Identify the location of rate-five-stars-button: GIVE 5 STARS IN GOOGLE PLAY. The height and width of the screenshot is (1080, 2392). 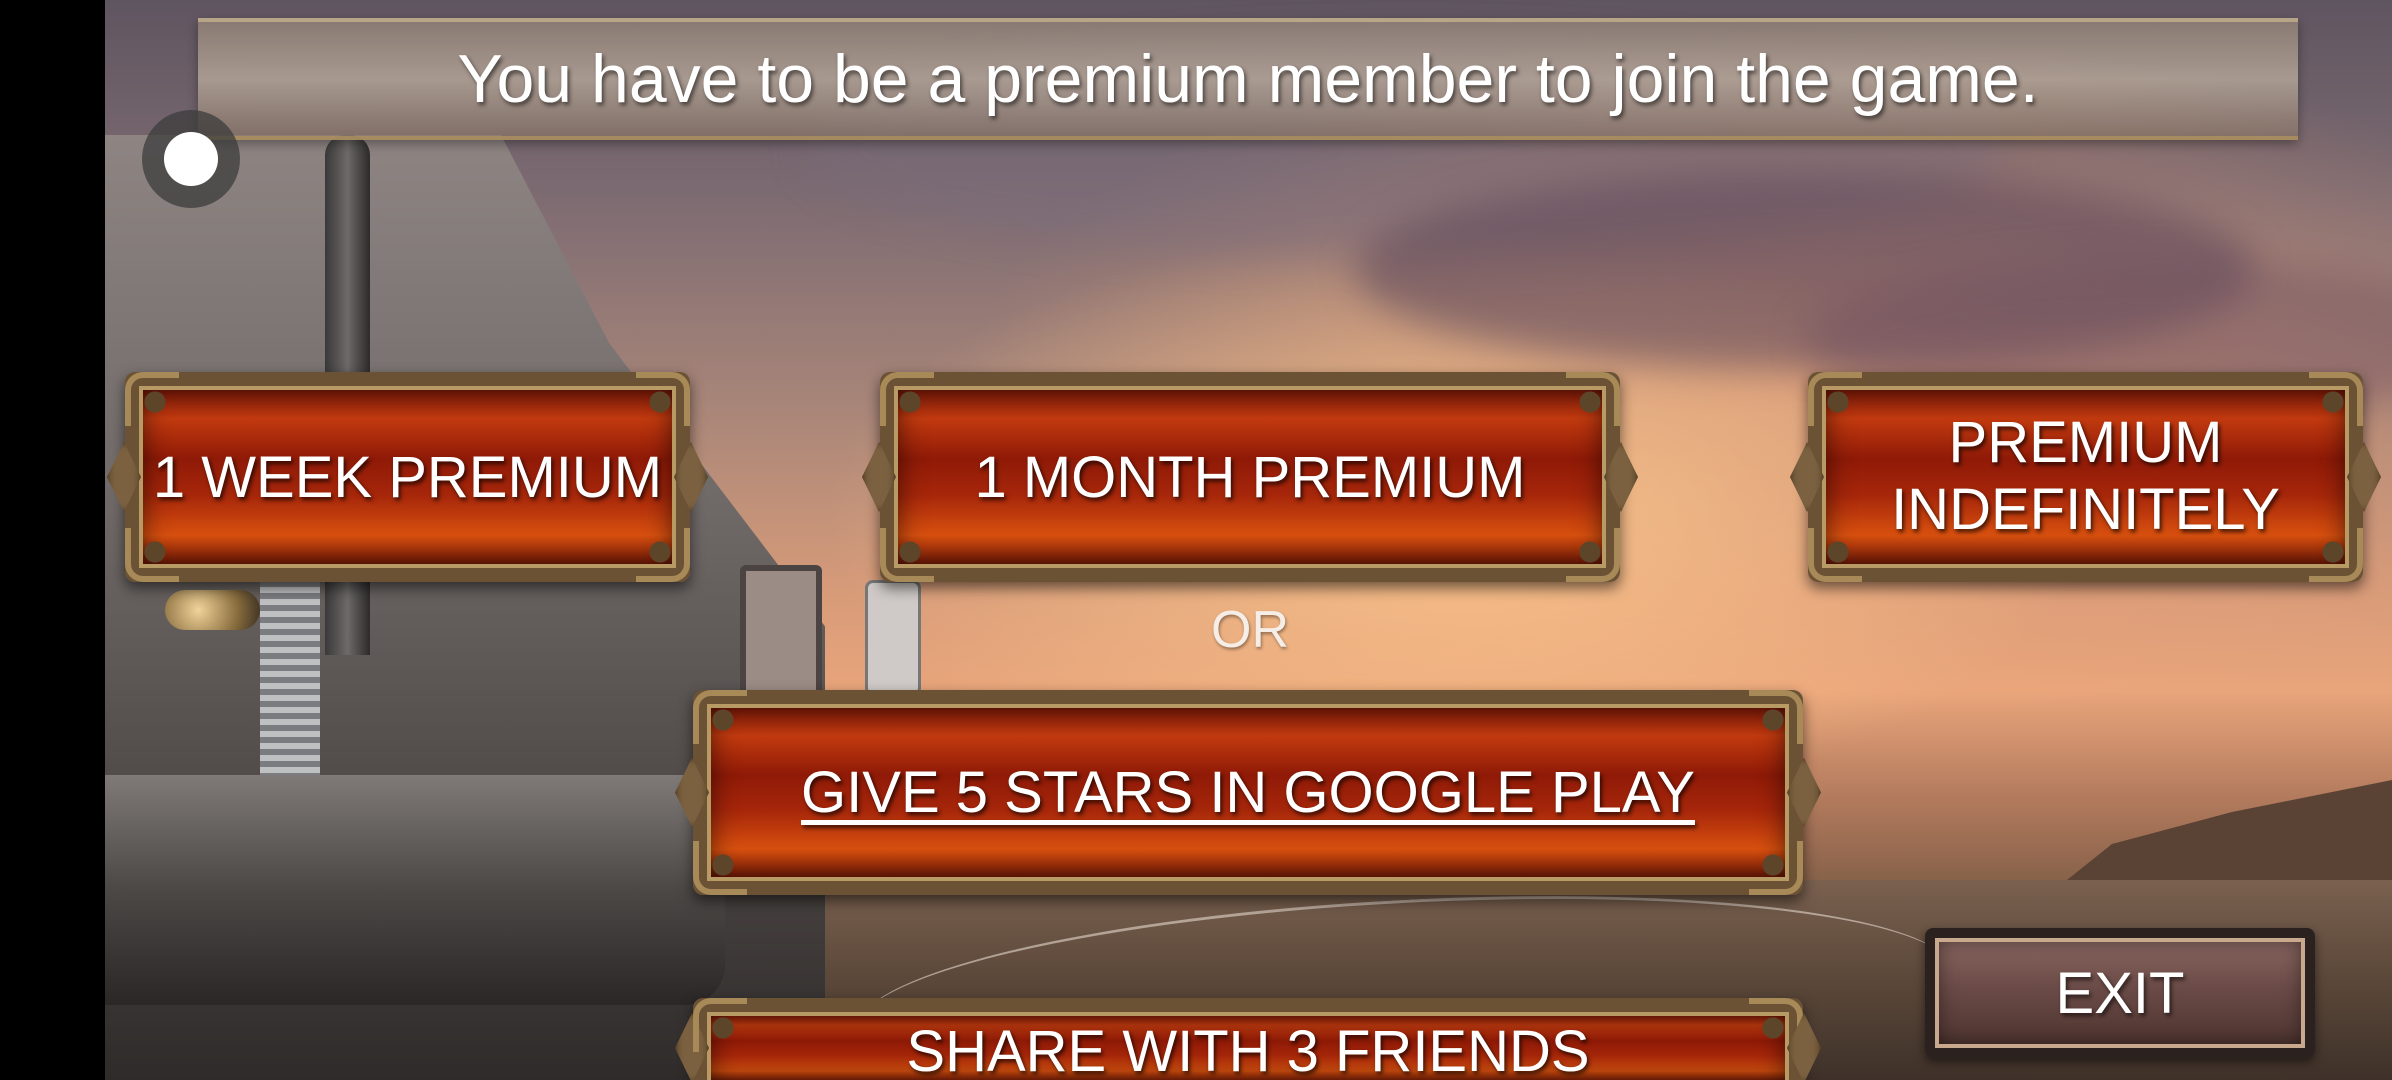
(1248, 792).